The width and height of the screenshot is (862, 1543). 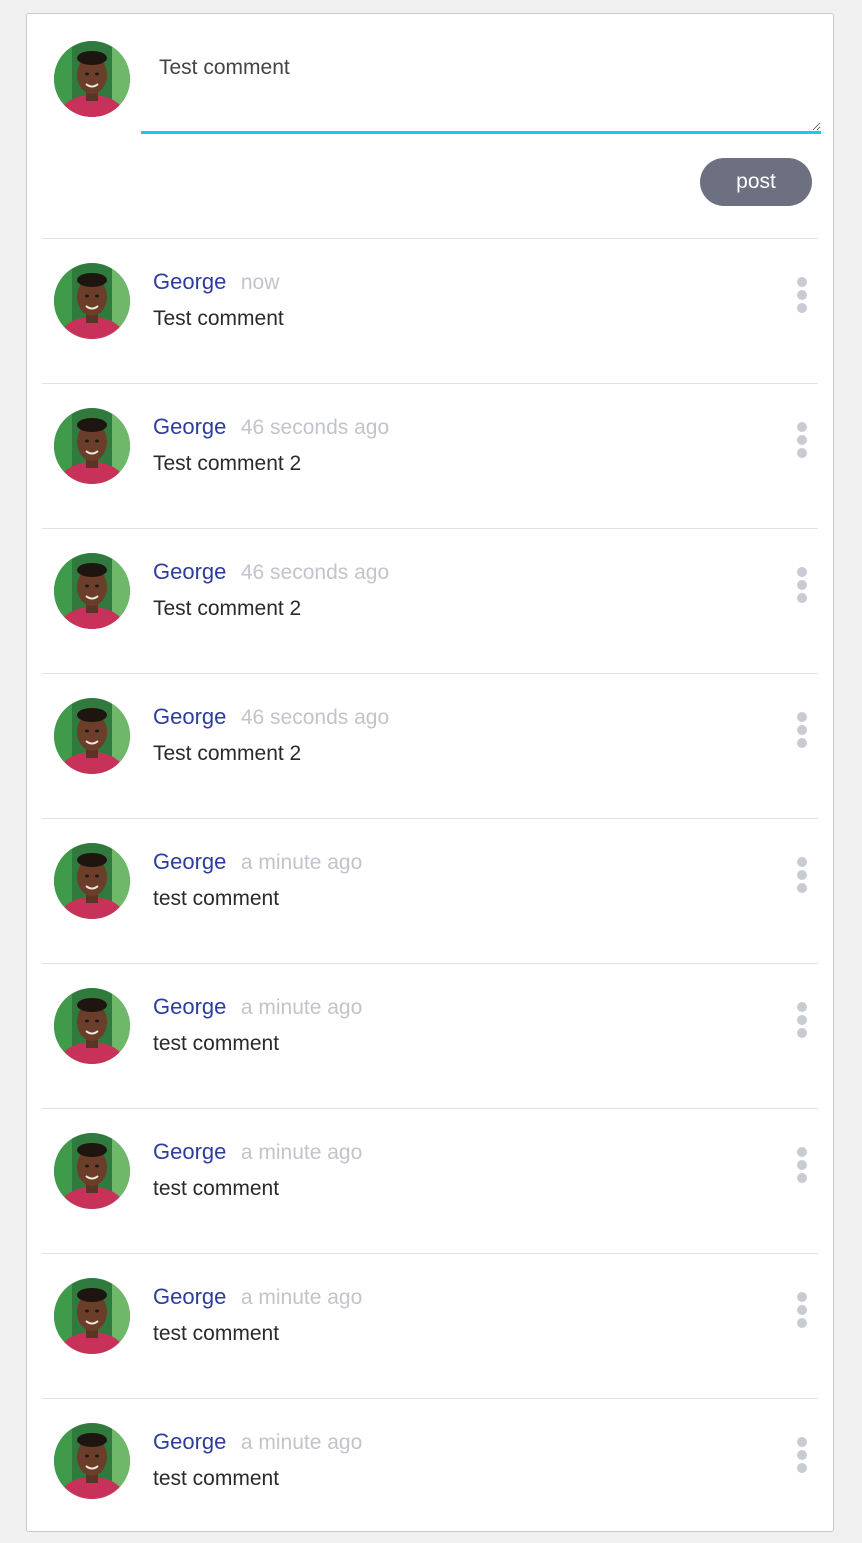 I want to click on comment-header: George now, so click(x=216, y=282).